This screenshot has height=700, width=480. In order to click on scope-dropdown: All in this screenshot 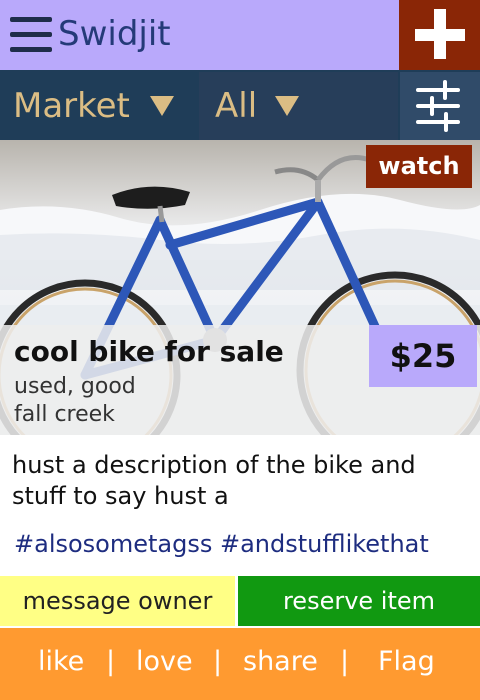, I will do `click(298, 106)`.